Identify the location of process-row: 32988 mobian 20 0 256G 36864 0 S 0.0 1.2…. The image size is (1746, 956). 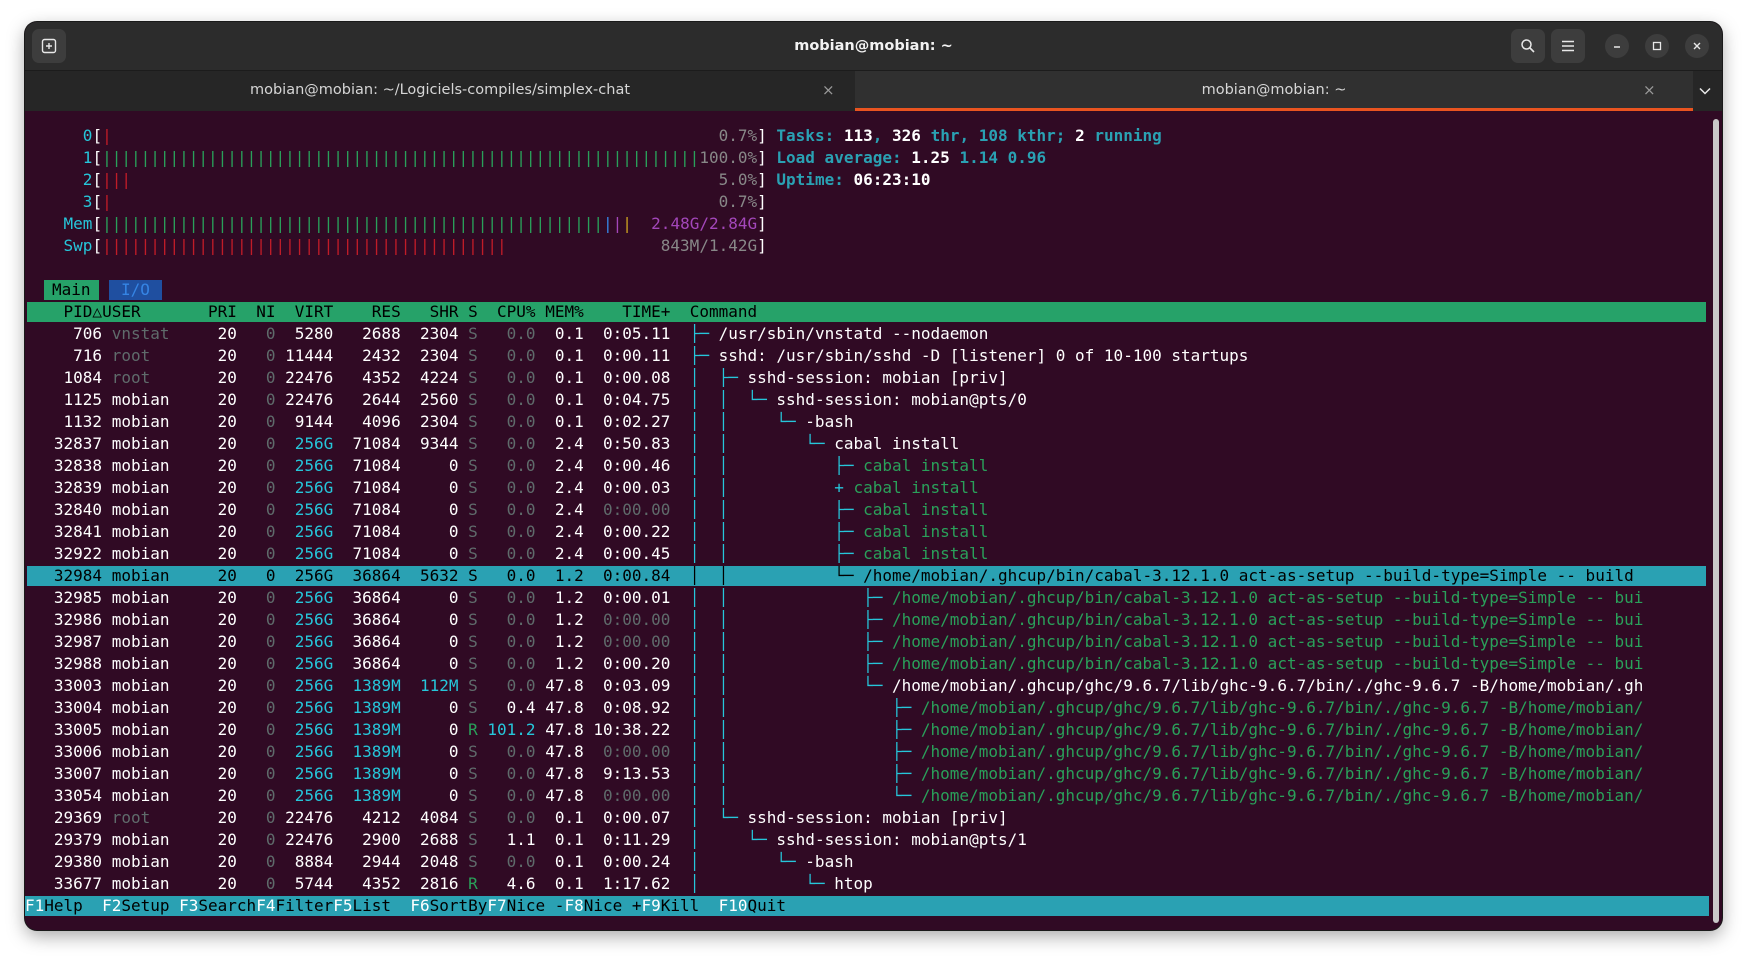
(834, 664).